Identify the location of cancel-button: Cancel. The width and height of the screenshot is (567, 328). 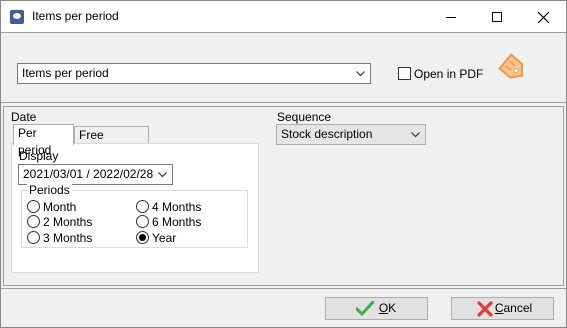
(502, 308).